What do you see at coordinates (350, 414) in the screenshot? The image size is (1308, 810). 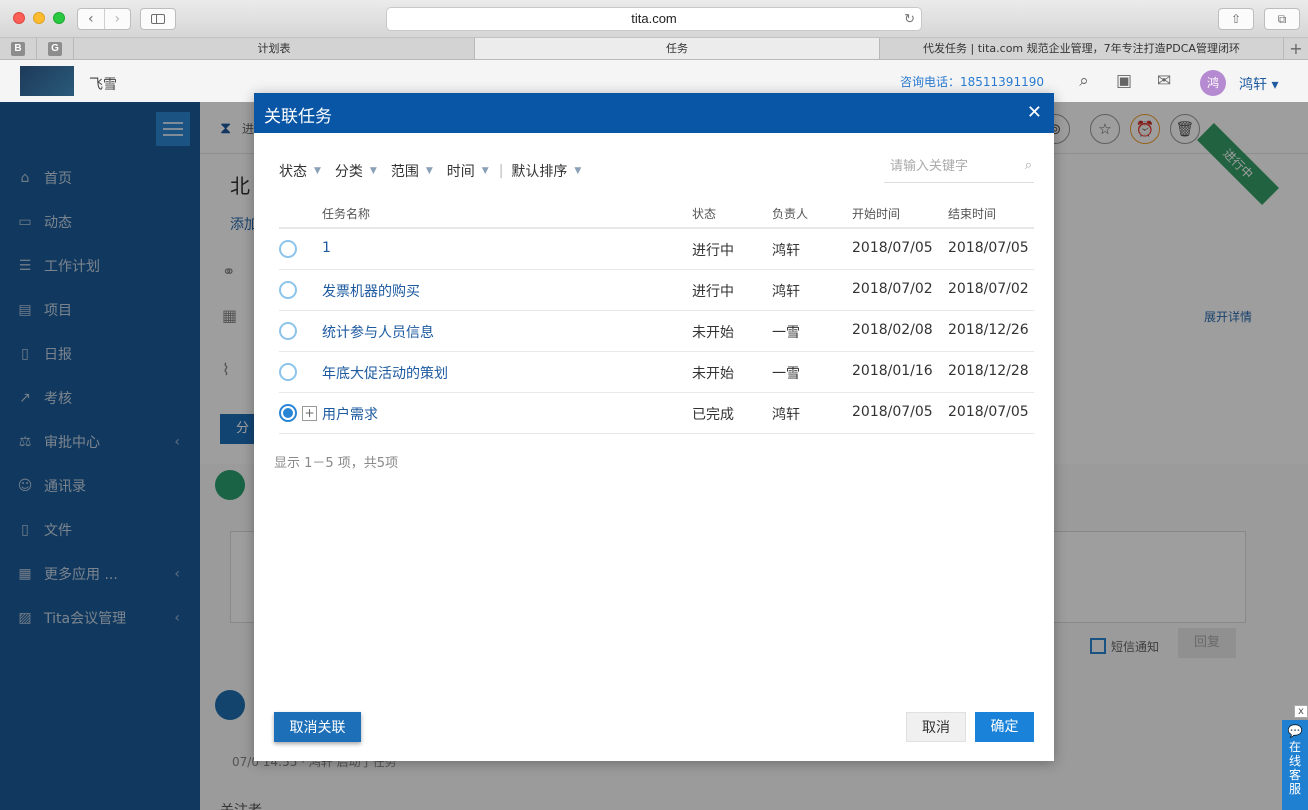 I see `task-name: 用户需求` at bounding box center [350, 414].